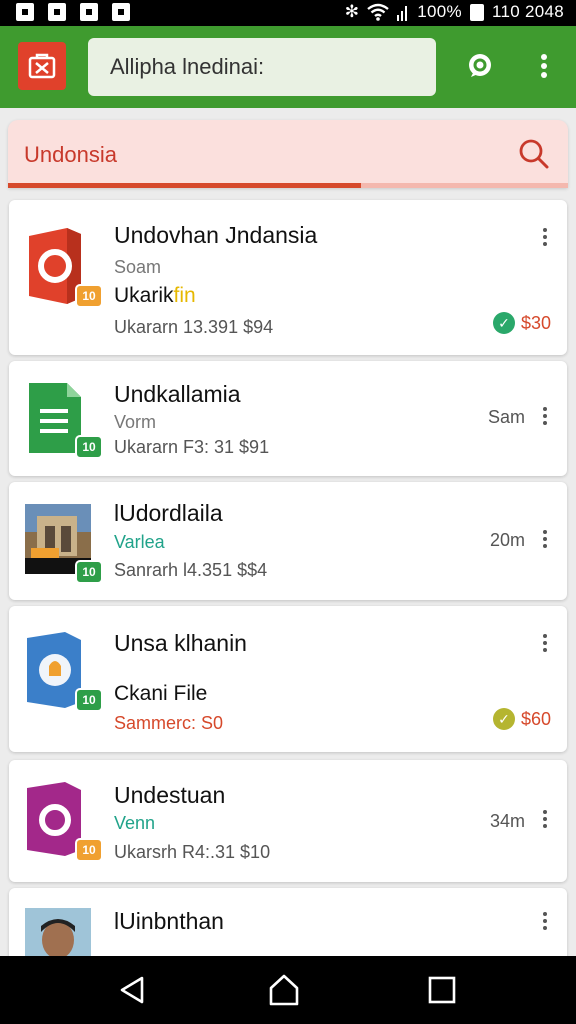 The height and width of the screenshot is (1024, 576). I want to click on status-bar: ✻ 100% 110 2048, so click(288, 13).